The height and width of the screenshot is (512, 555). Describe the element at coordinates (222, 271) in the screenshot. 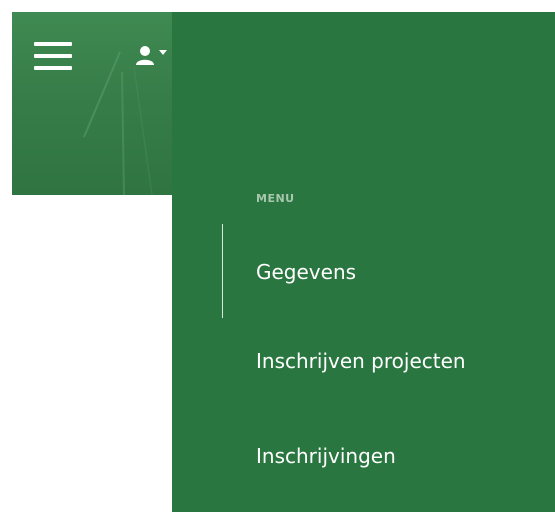

I see `active-item-indicator` at that location.